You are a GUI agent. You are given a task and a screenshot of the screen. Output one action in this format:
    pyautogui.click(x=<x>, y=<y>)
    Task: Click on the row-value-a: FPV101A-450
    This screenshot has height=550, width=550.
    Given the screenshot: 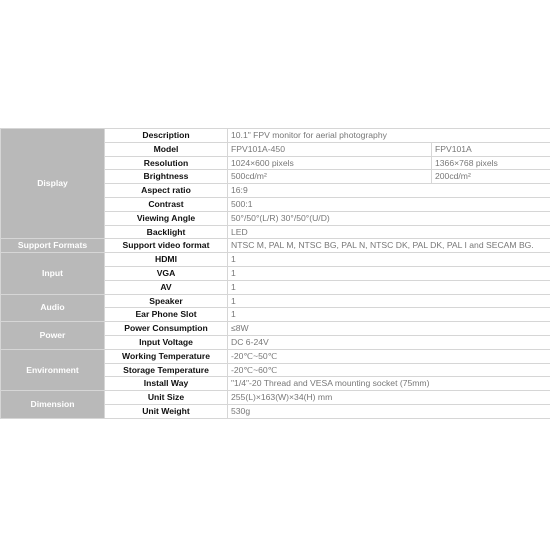 What is the action you would take?
    pyautogui.click(x=329, y=149)
    